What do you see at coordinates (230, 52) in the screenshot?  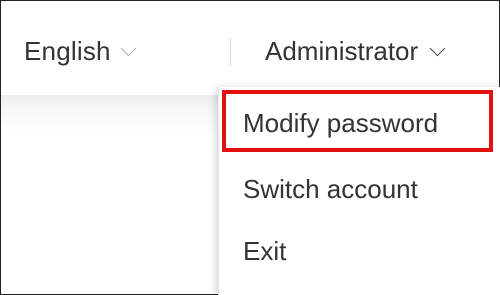 I see `header-divider` at bounding box center [230, 52].